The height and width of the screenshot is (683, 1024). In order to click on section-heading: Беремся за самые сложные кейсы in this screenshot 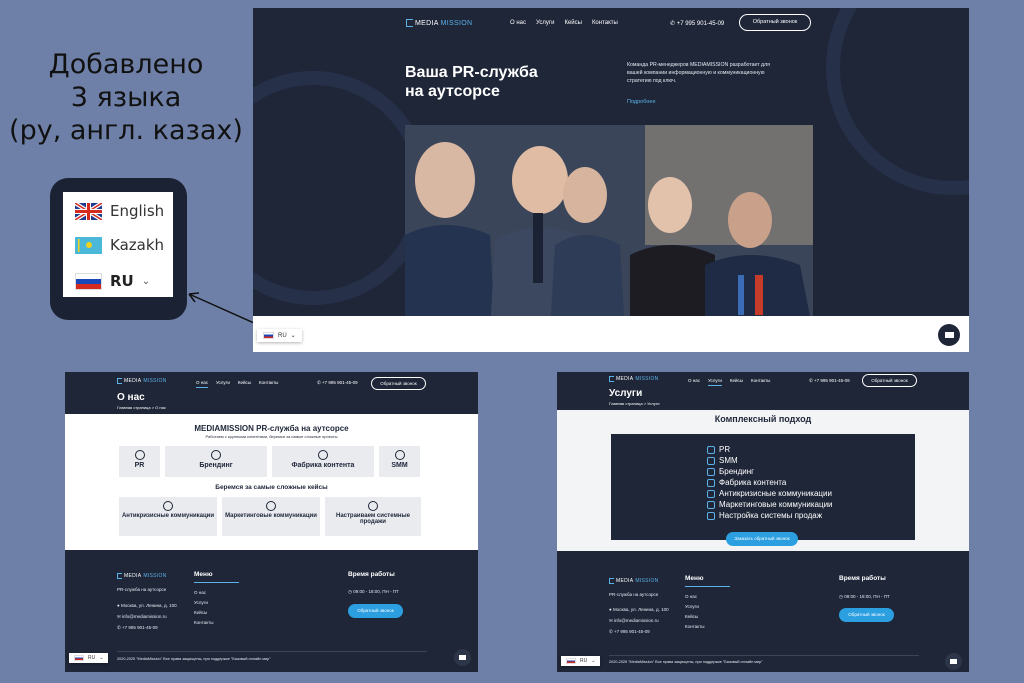, I will do `click(271, 487)`.